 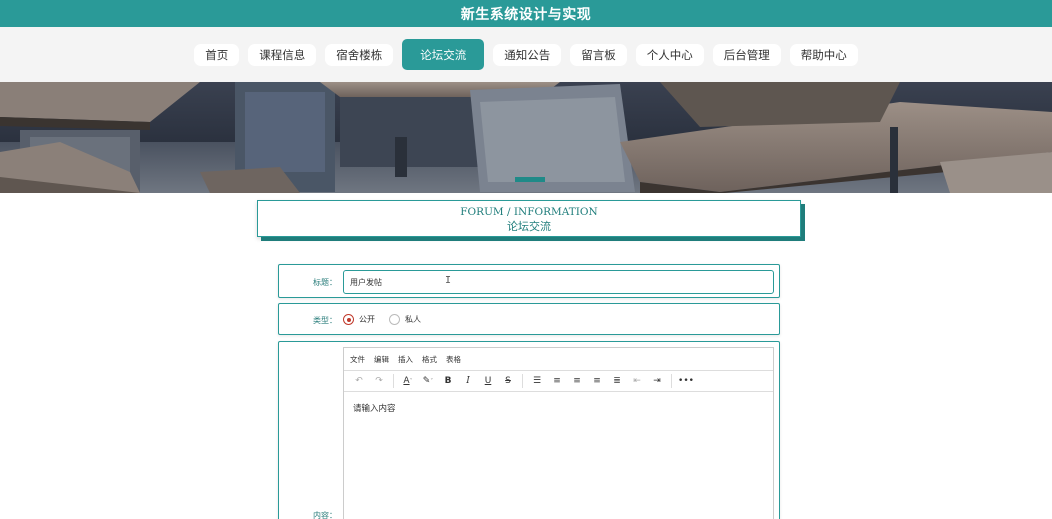 What do you see at coordinates (823, 54) in the screenshot?
I see `nav-item-help: 帮助中心` at bounding box center [823, 54].